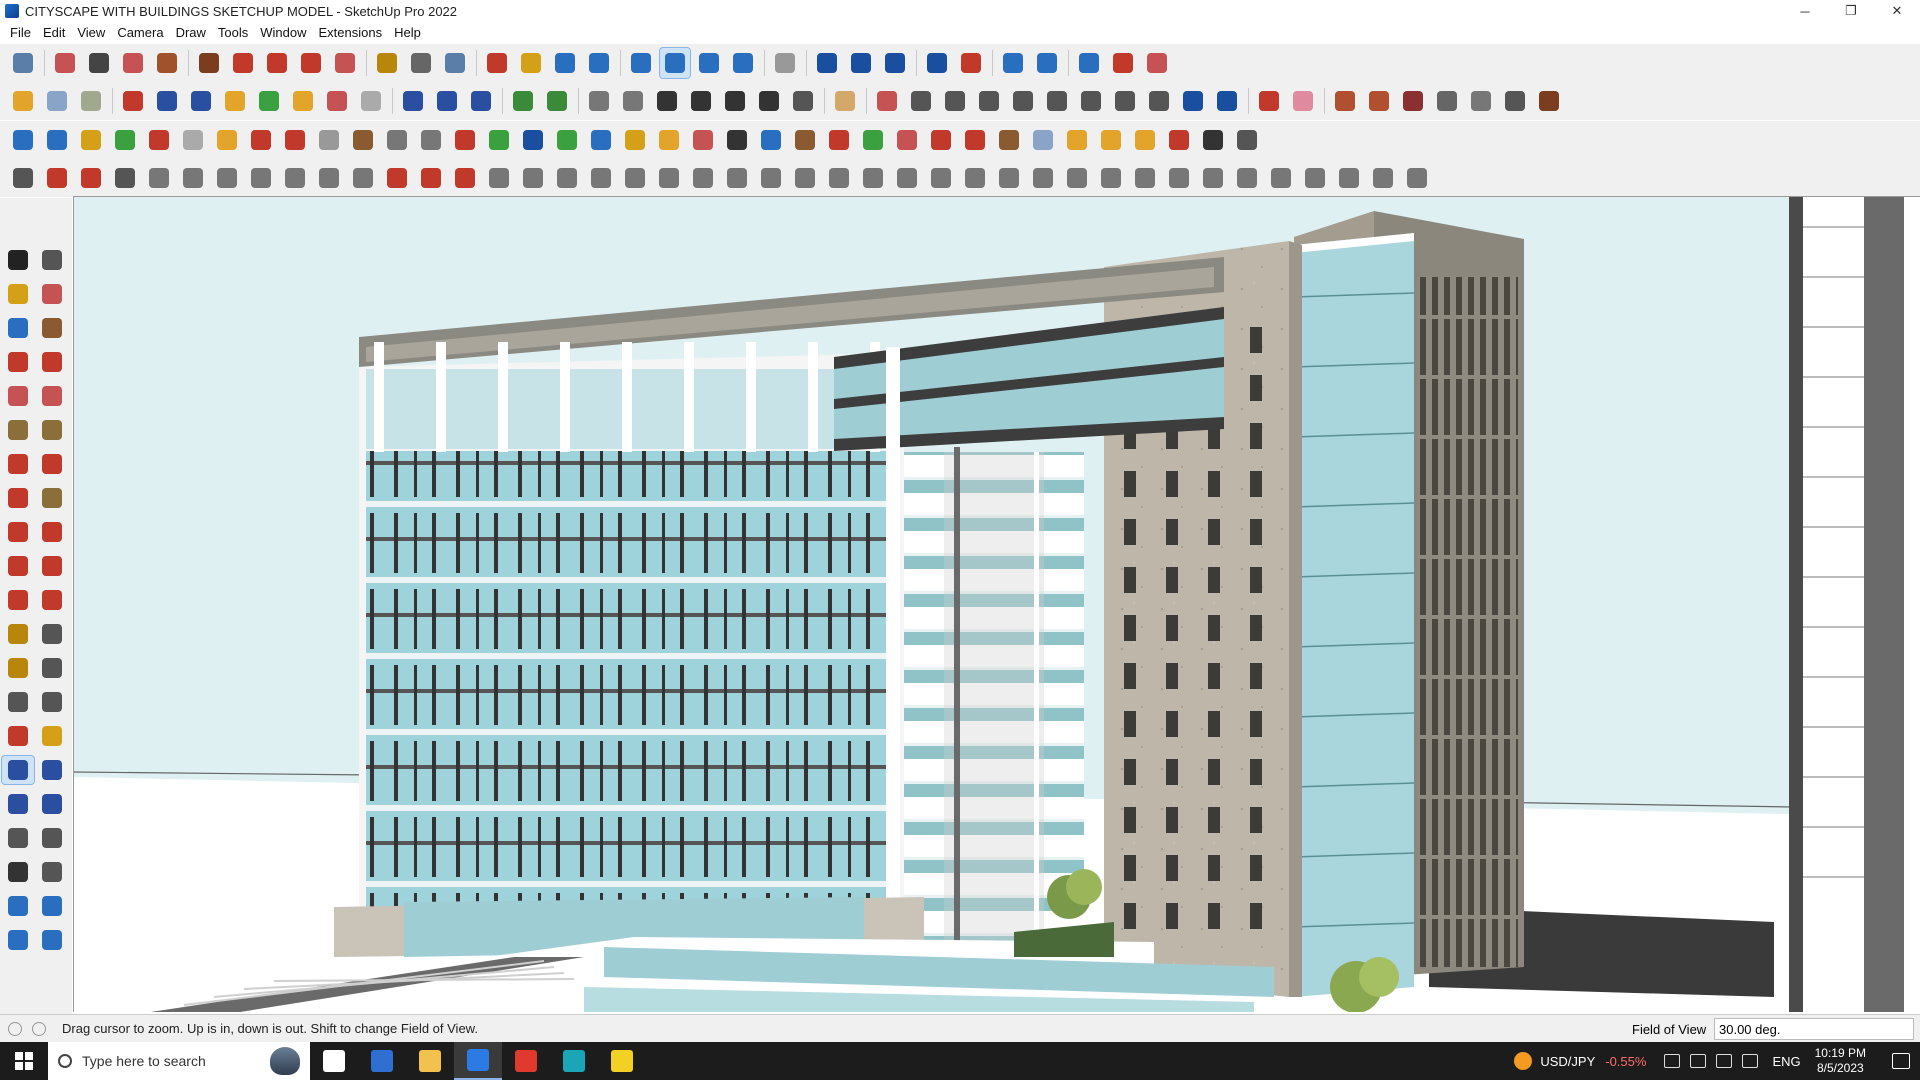  I want to click on toolbar-2-tool-10-button, so click(337, 101).